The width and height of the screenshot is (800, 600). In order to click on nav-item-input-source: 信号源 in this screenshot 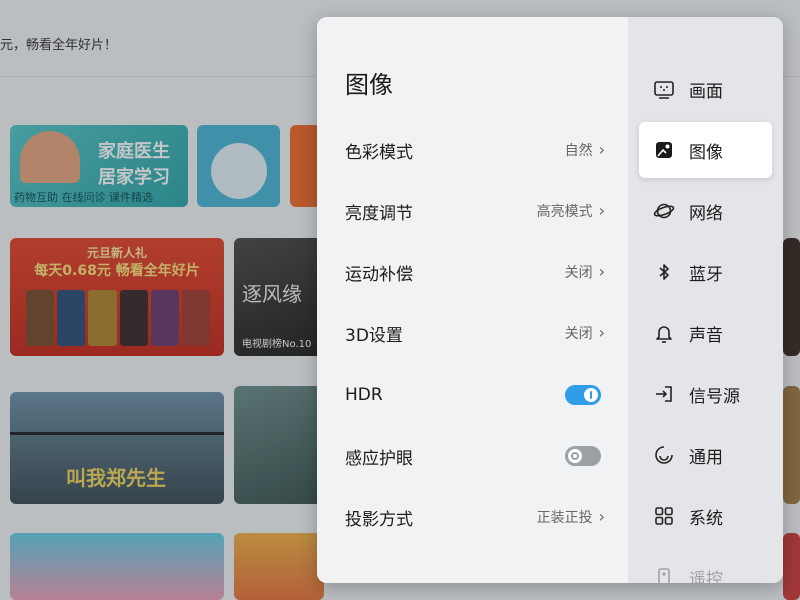, I will do `click(705, 394)`.